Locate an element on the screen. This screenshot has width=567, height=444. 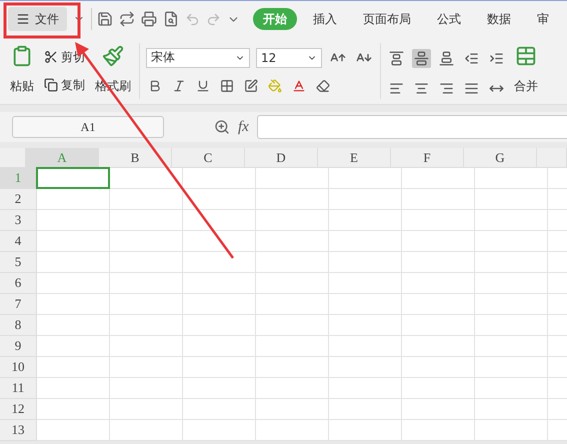
align-top-icon is located at coordinates (396, 58).